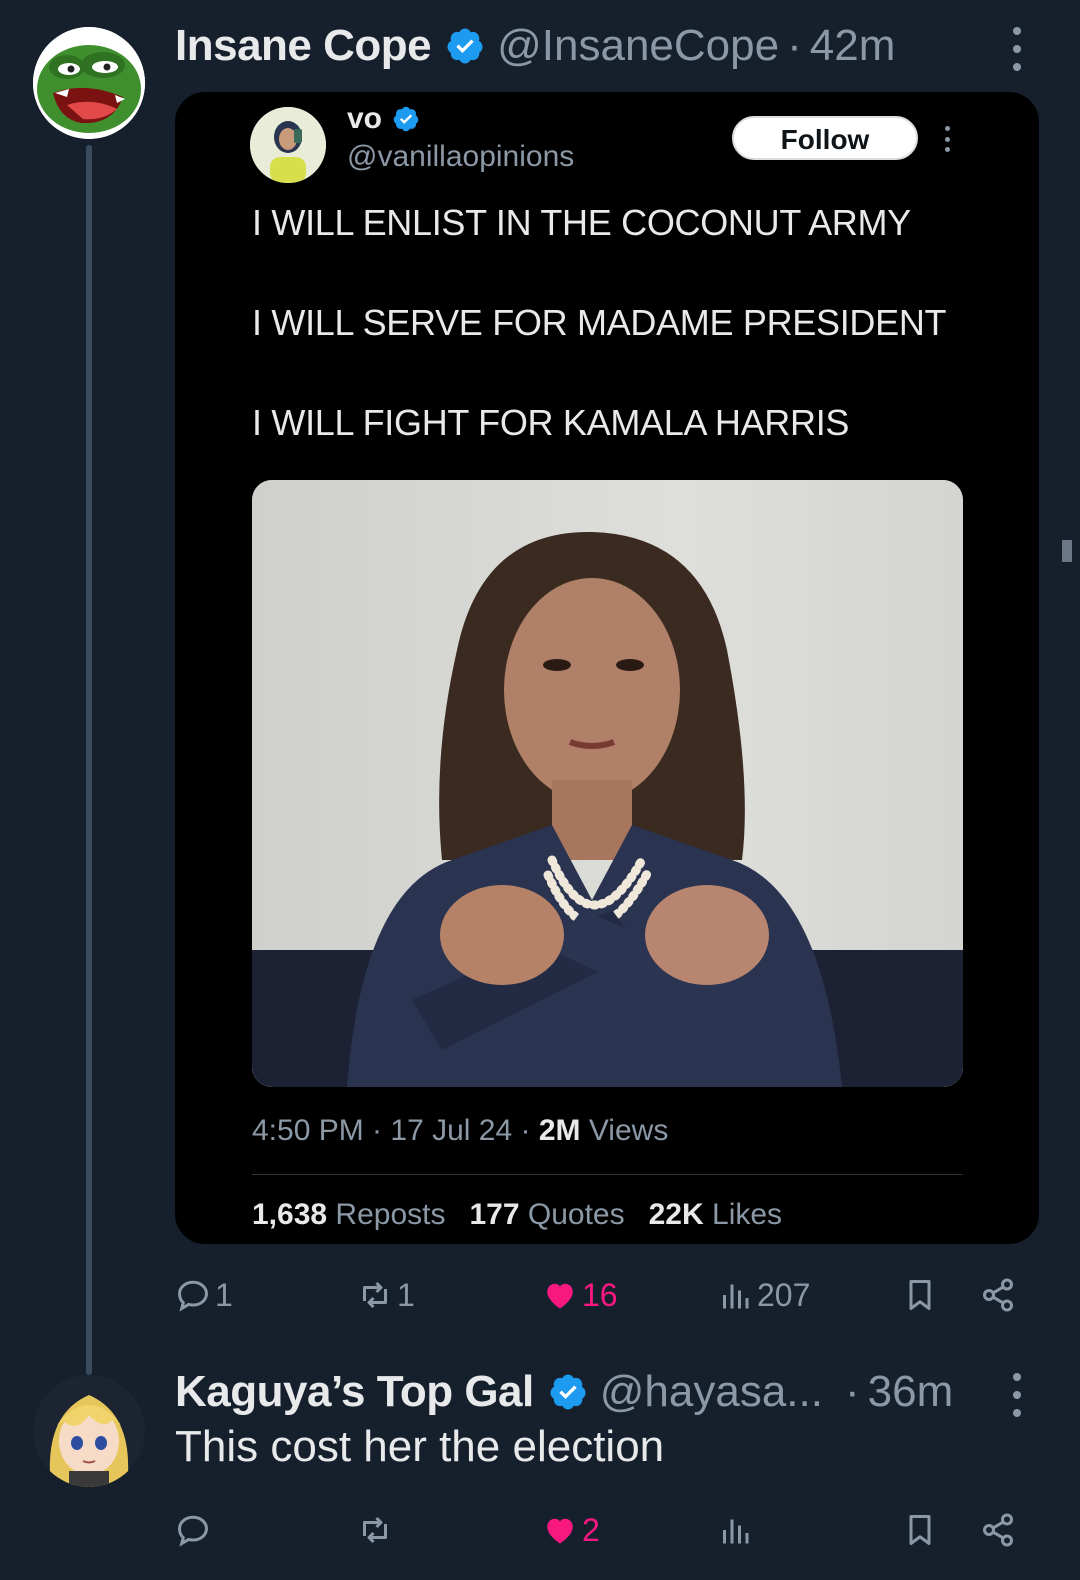 The height and width of the screenshot is (1580, 1080). What do you see at coordinates (747, 1214) in the screenshot?
I see `likes-label: Likes` at bounding box center [747, 1214].